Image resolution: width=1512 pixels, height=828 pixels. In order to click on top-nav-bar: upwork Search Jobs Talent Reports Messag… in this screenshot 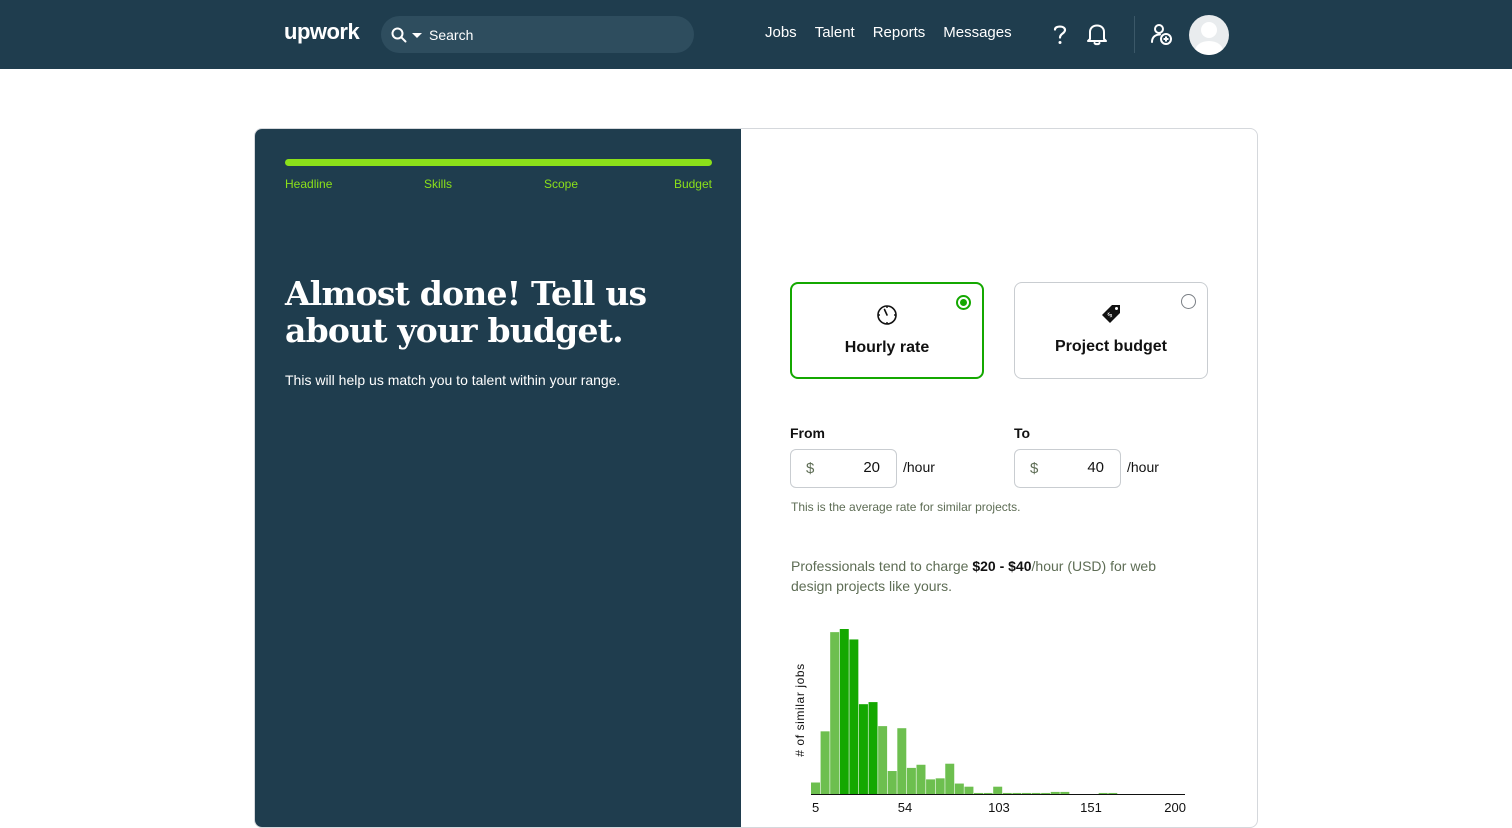, I will do `click(756, 34)`.